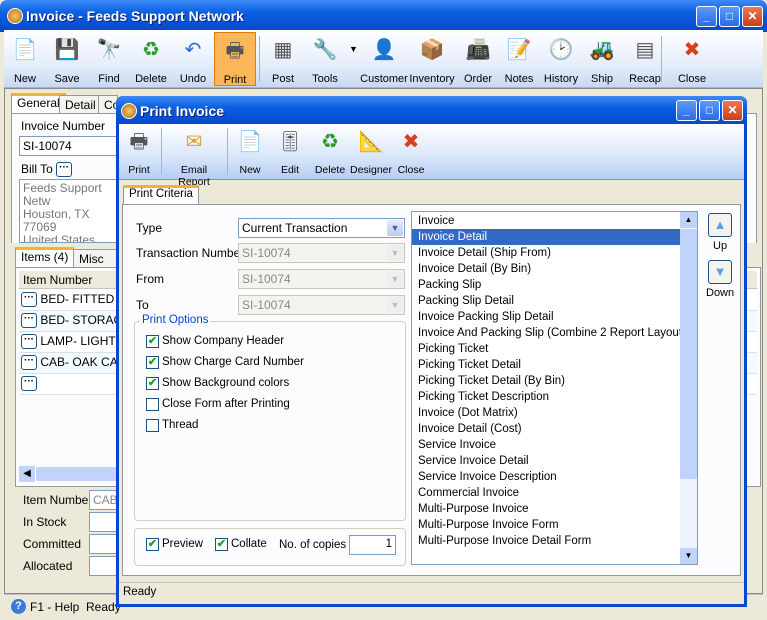 This screenshot has height=620, width=767. Describe the element at coordinates (546, 381) in the screenshot. I see `report-list-item: Picking Ticket Detail (By Bin)` at that location.